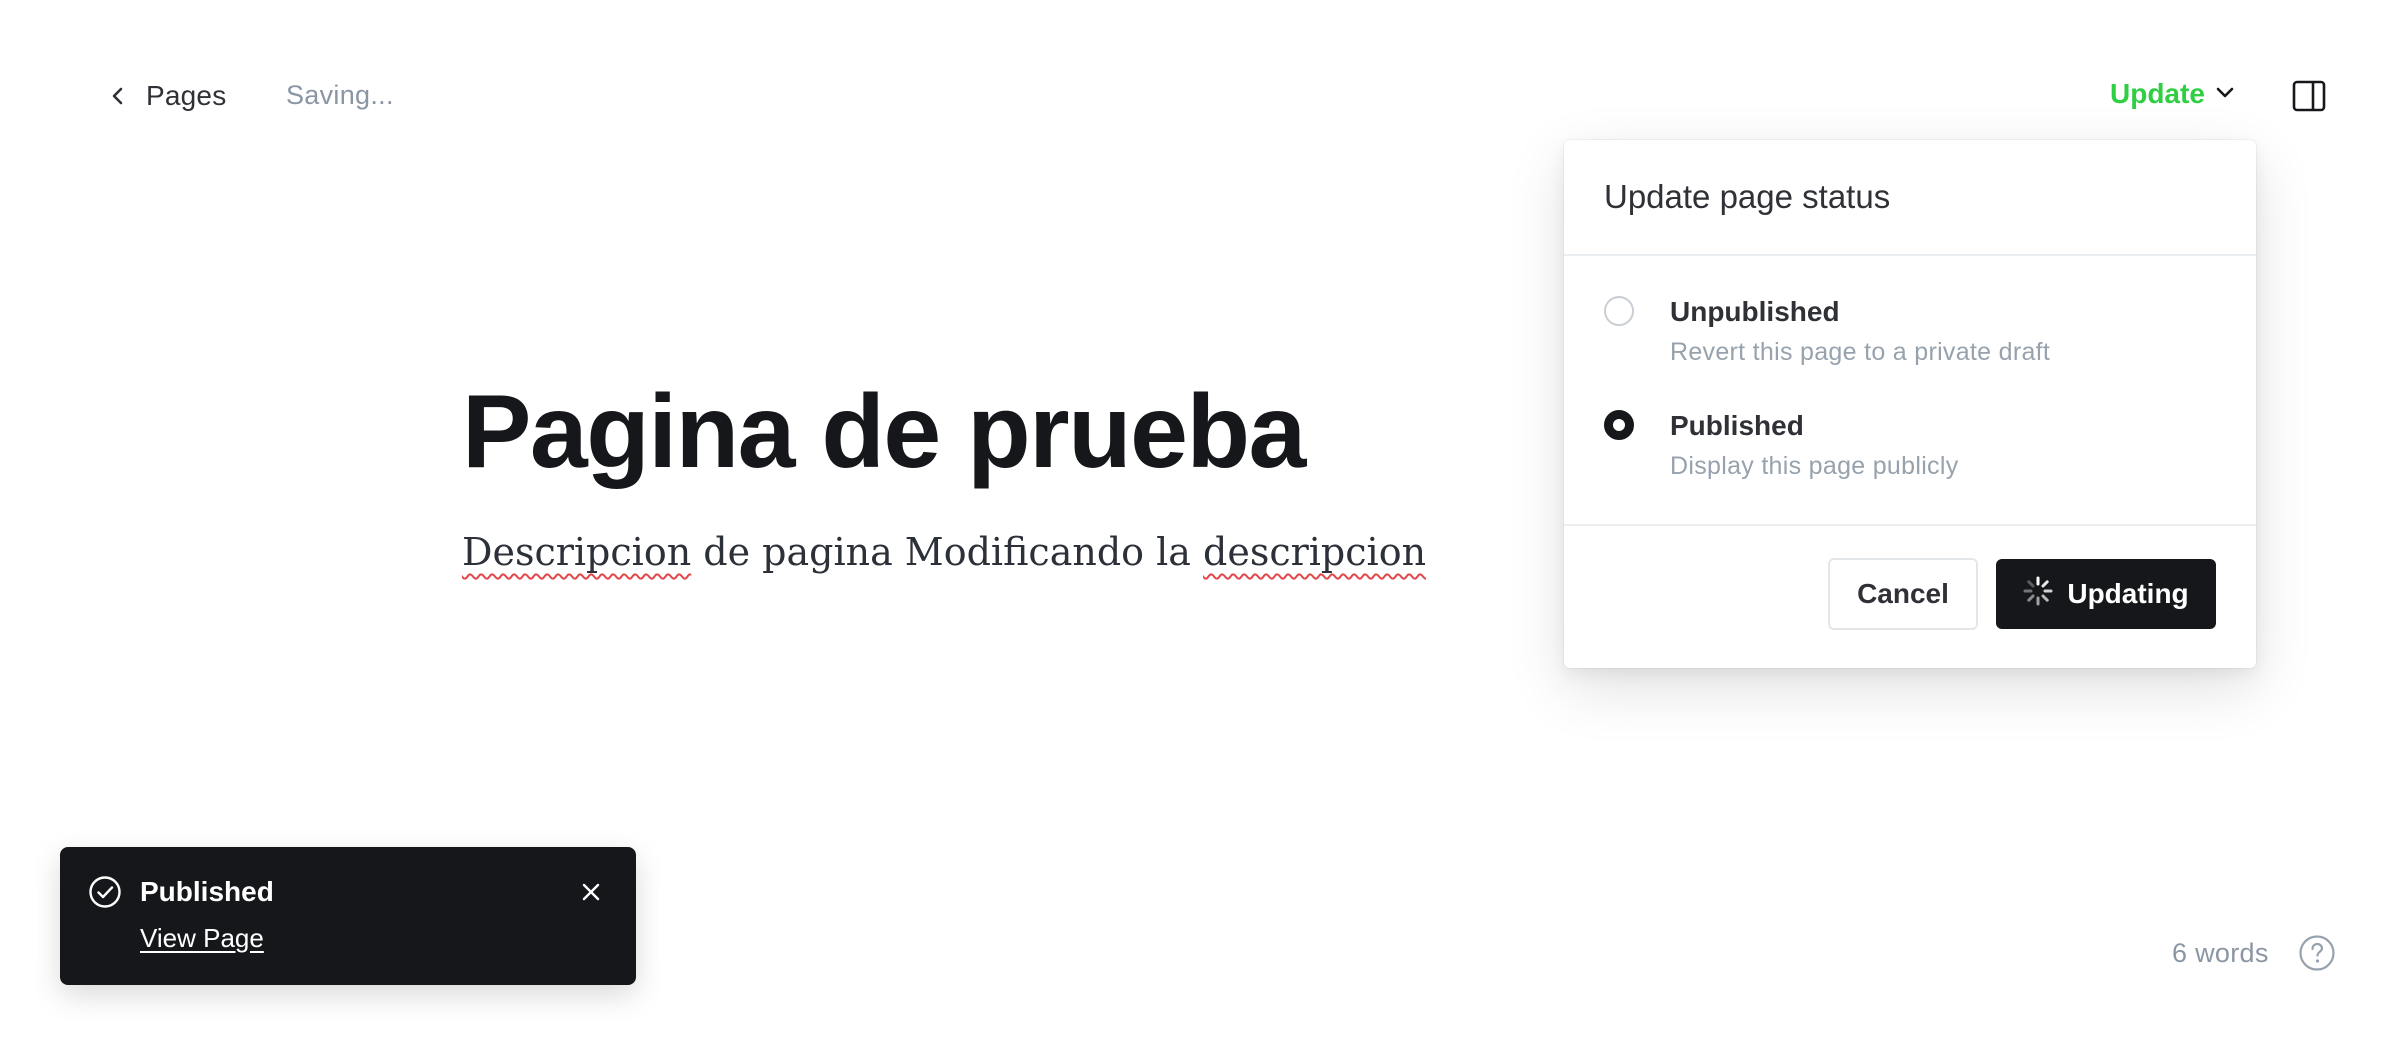 The width and height of the screenshot is (2400, 1040). I want to click on back-to-pages-link: Pages, so click(167, 96).